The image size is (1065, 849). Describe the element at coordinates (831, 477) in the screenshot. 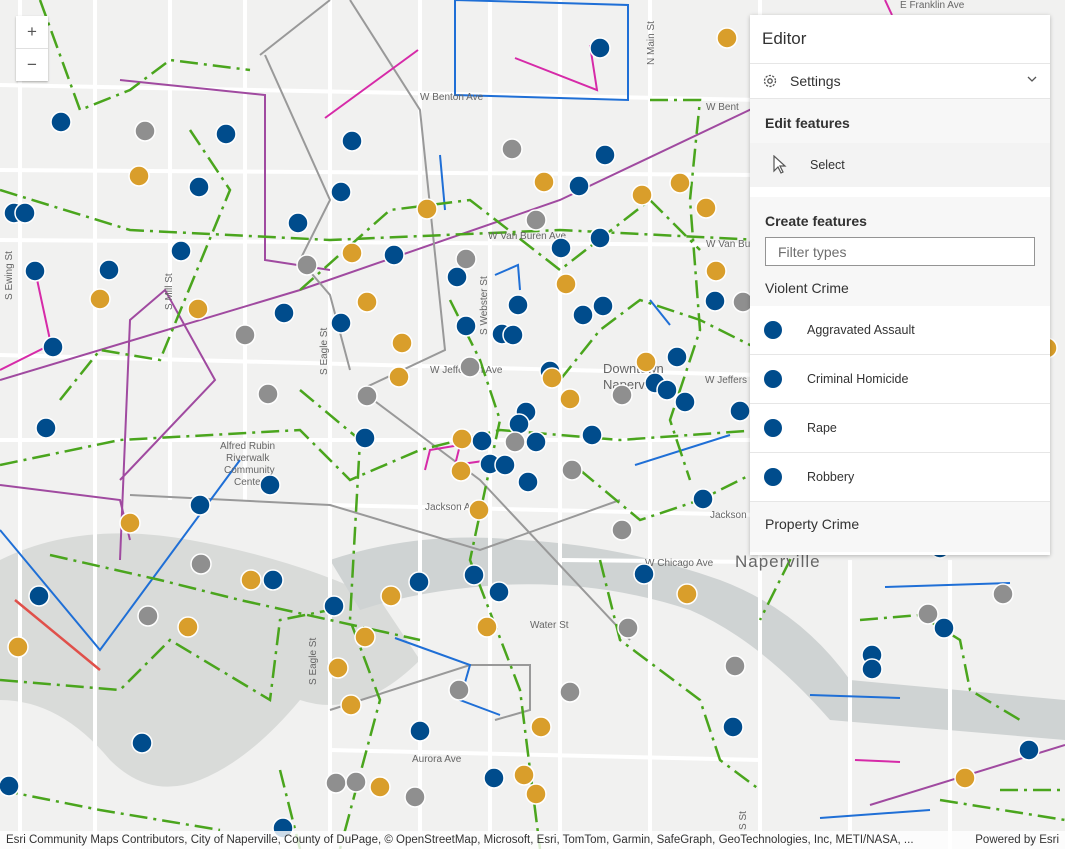

I see `type-label: Robbery` at that location.